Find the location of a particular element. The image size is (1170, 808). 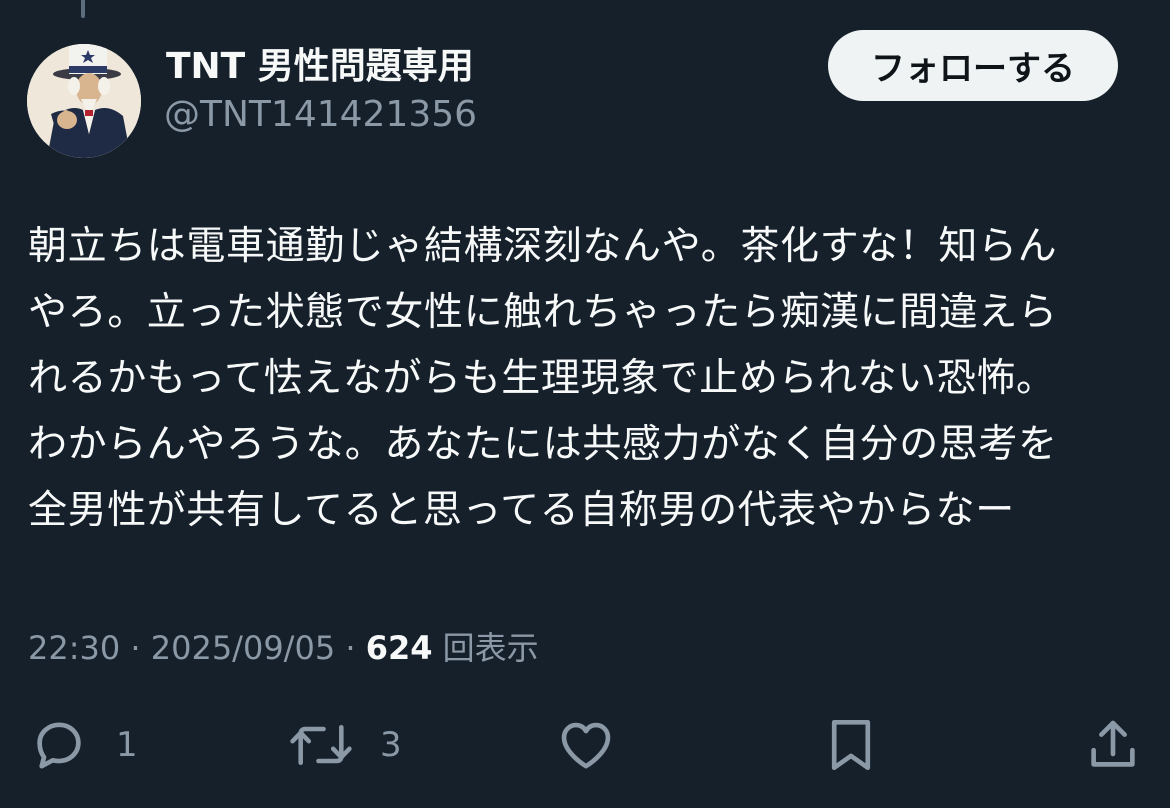

reply-icon is located at coordinates (59, 745).